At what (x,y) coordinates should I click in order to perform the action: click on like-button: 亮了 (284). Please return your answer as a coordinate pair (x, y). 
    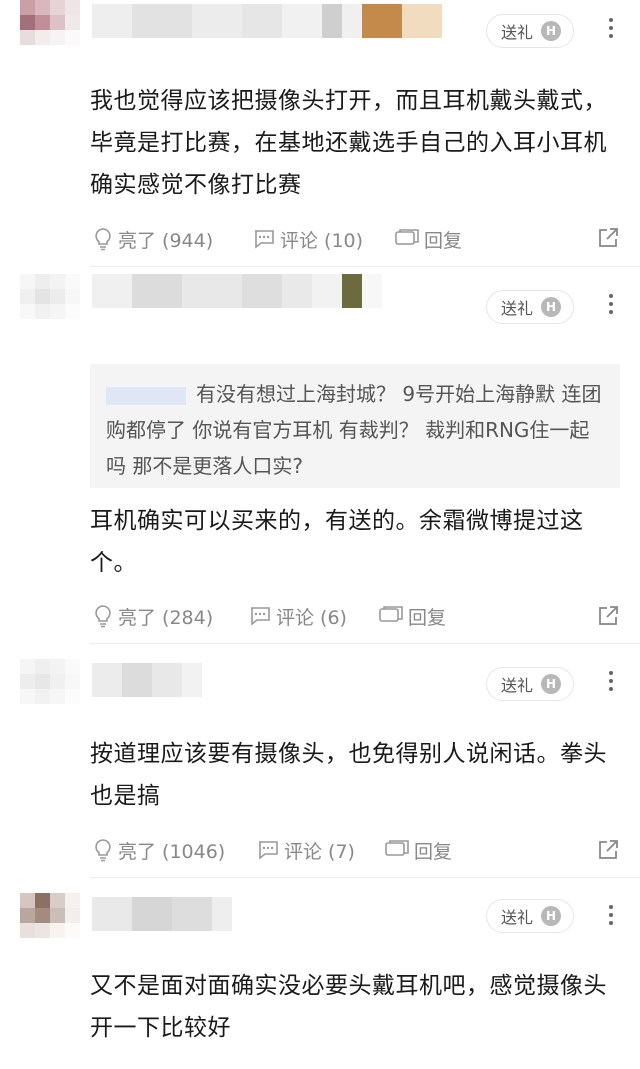
    Looking at the image, I should click on (170, 616).